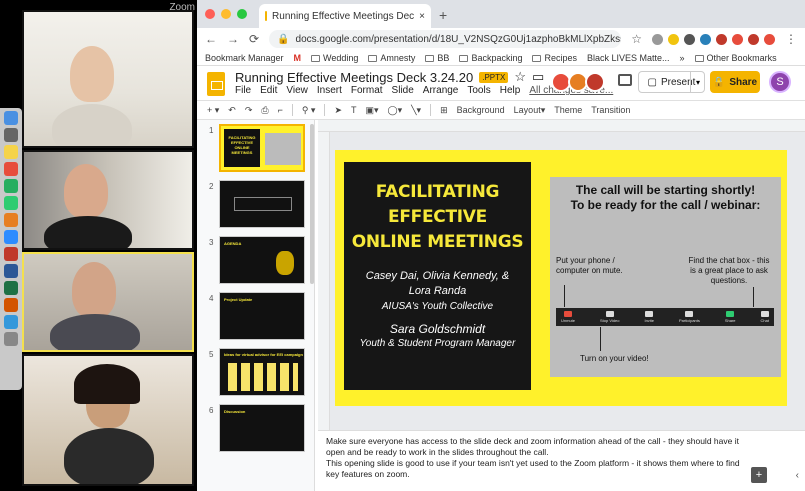 This screenshot has height=491, width=805. Describe the element at coordinates (244, 58) in the screenshot. I see `bookmark-item: Bookmark Manager` at that location.